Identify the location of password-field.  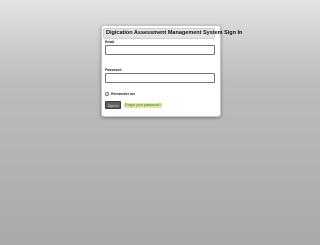
(160, 78).